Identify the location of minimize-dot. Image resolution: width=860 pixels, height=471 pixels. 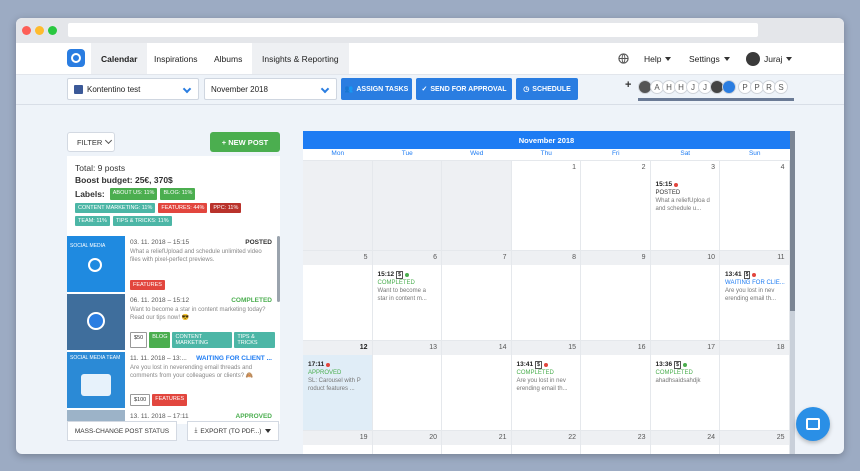
(39, 30).